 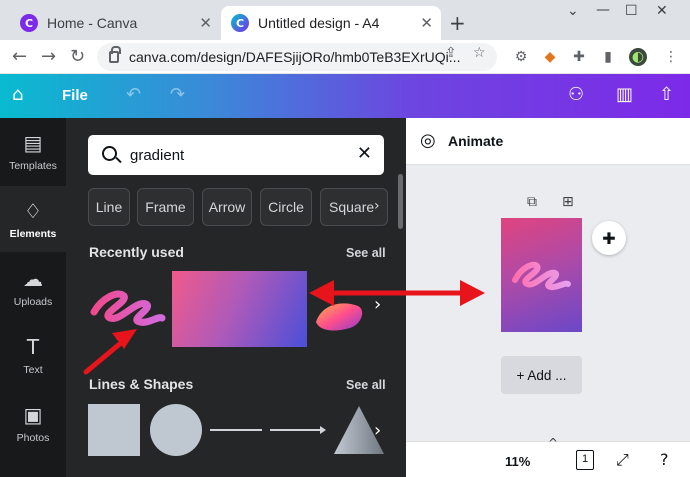 What do you see at coordinates (671, 57) in the screenshot?
I see `browser-menu-icon: ⋮` at bounding box center [671, 57].